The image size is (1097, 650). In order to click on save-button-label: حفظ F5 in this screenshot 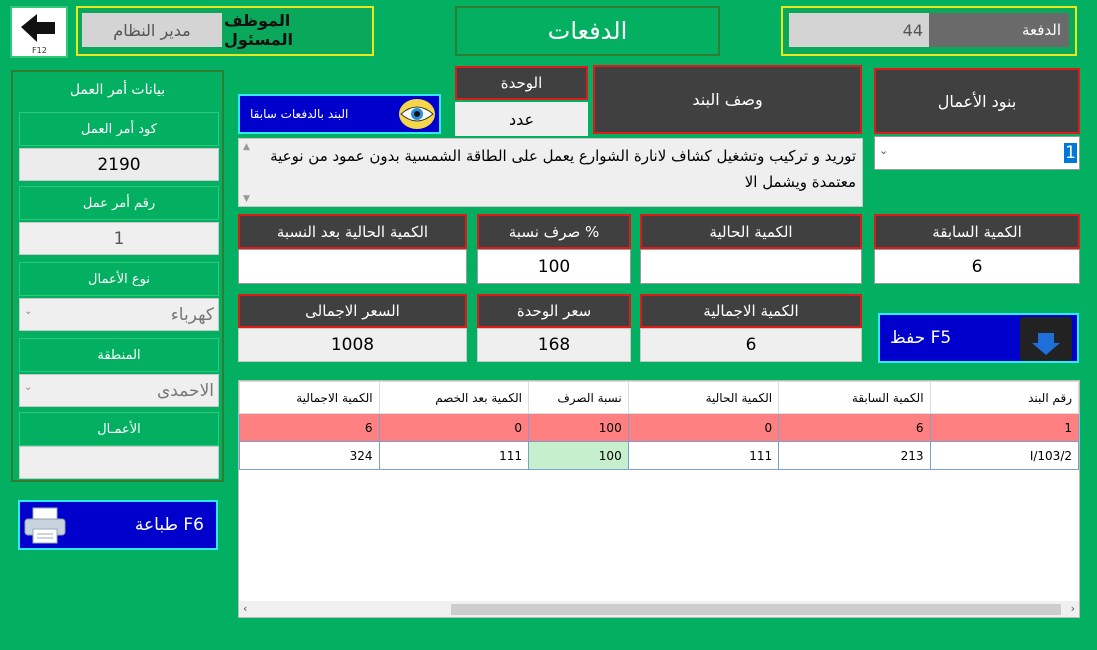, I will do `click(921, 338)`.